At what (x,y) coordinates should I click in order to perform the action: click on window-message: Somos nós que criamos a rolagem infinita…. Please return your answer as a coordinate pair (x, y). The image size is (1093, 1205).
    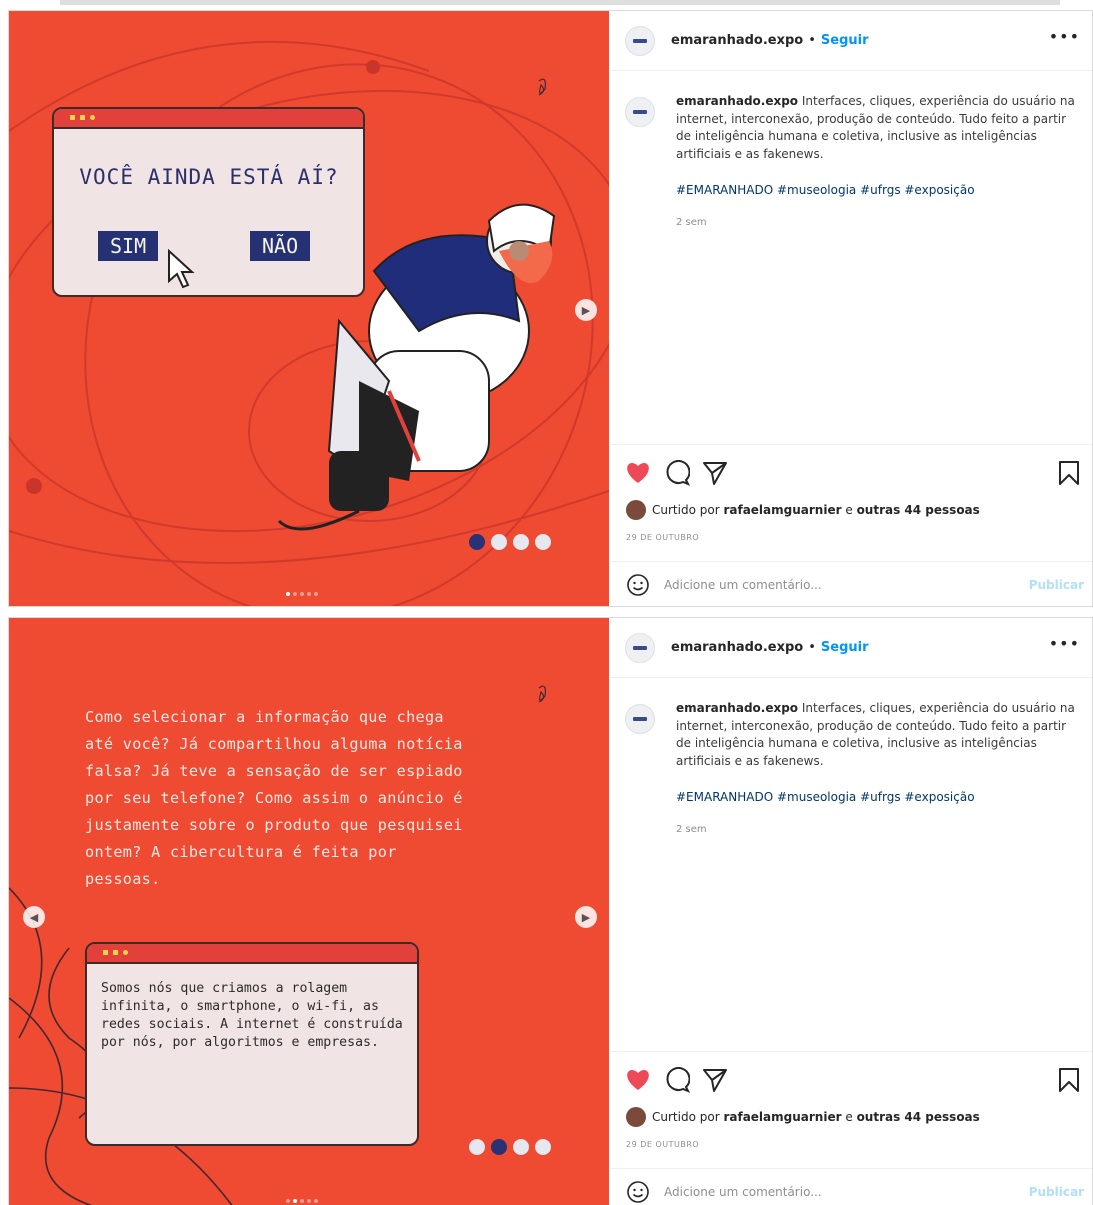
    Looking at the image, I should click on (252, 1015).